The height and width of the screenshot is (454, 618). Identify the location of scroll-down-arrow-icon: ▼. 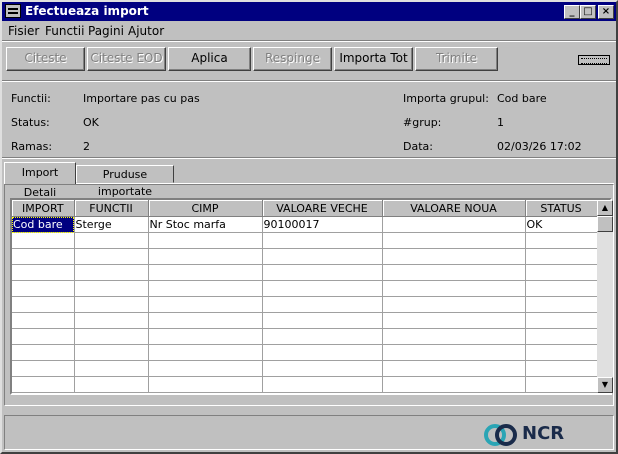
(605, 385).